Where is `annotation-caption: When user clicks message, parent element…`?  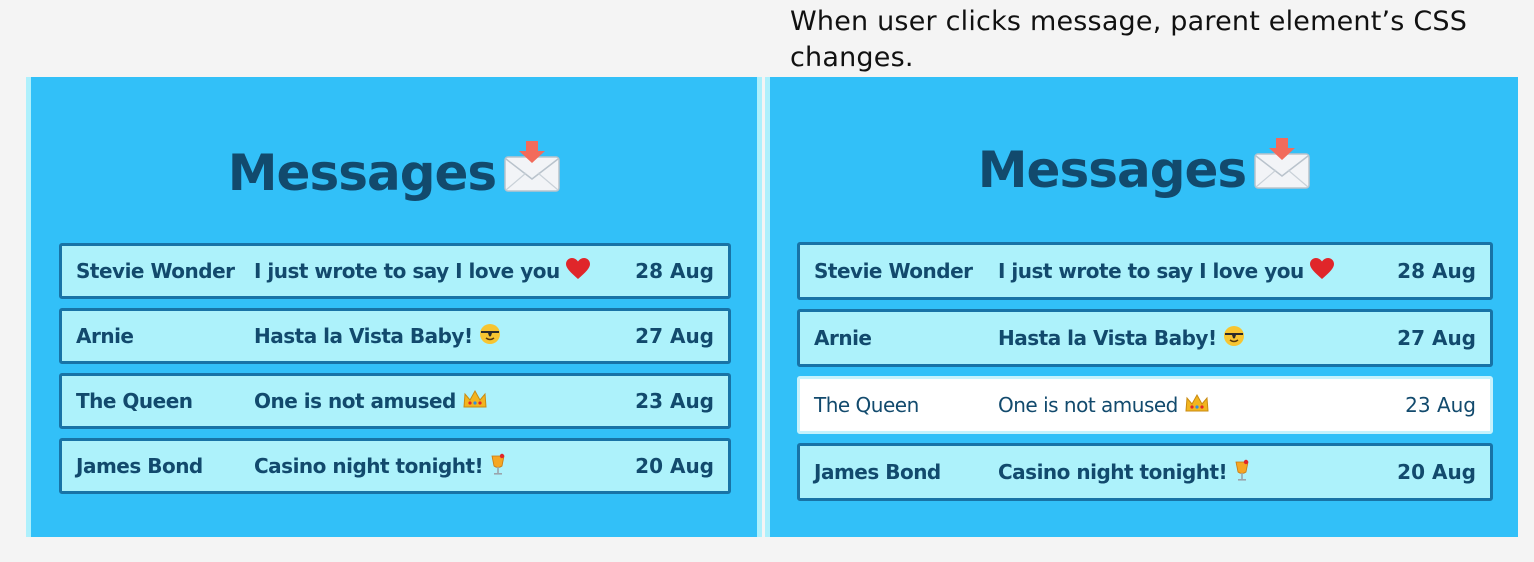
annotation-caption: When user clicks message, parent element… is located at coordinates (1129, 39).